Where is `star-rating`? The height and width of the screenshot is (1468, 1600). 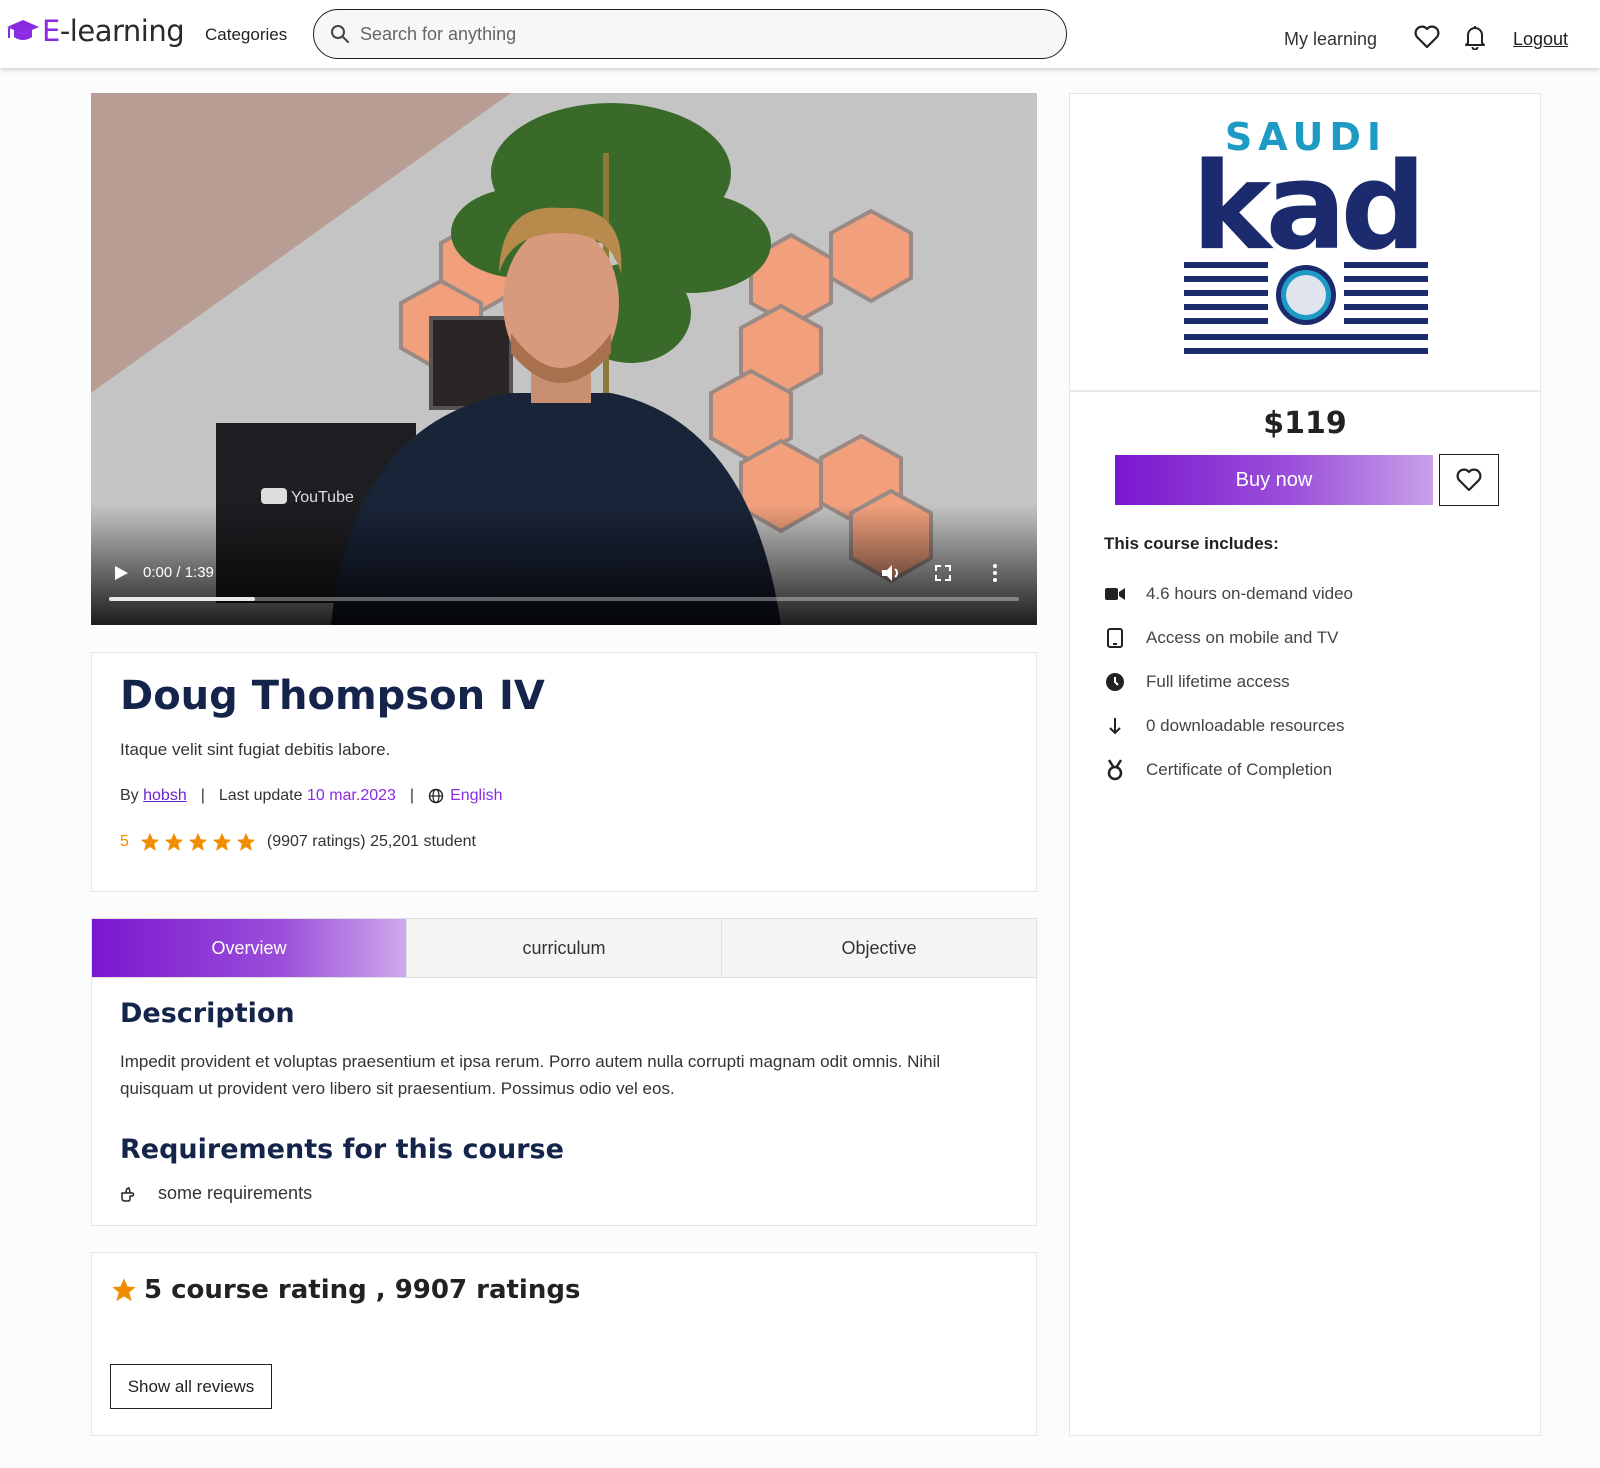 star-rating is located at coordinates (199, 842).